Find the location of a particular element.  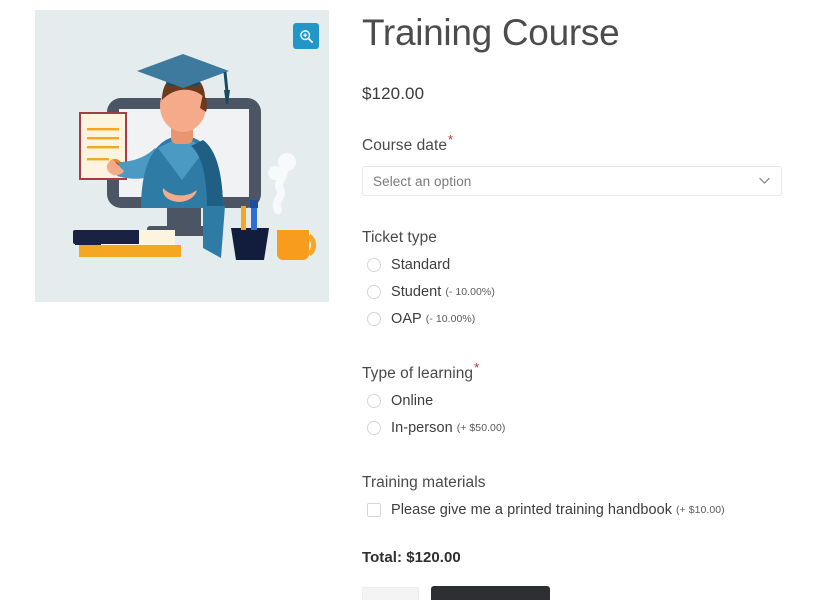

checkbox-icon is located at coordinates (374, 509).